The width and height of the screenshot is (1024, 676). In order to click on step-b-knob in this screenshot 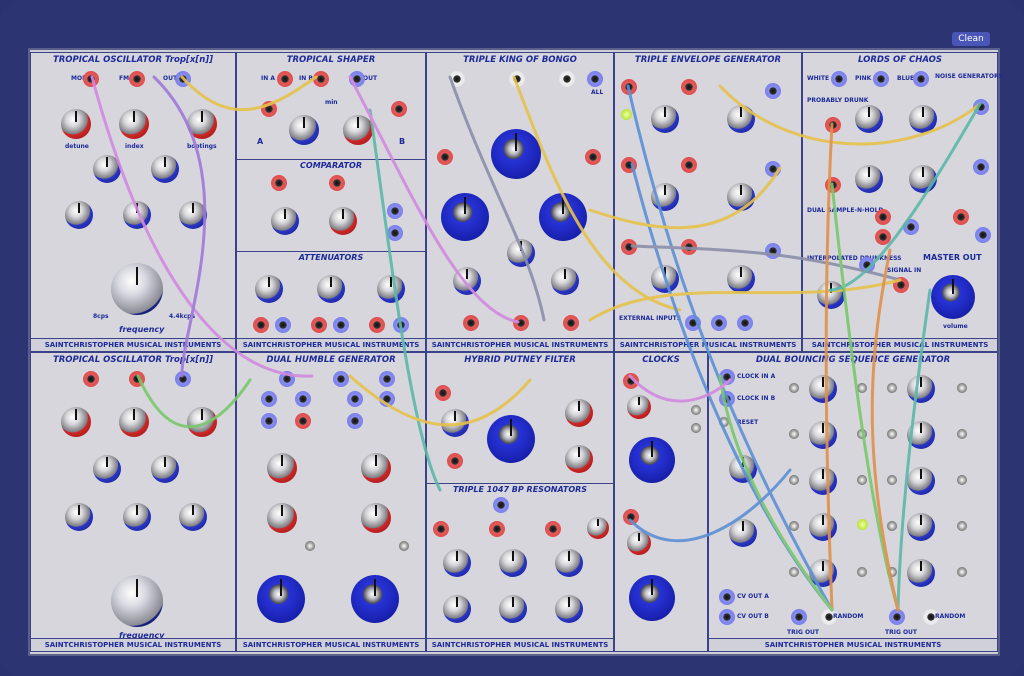, I will do `click(923, 179)`.